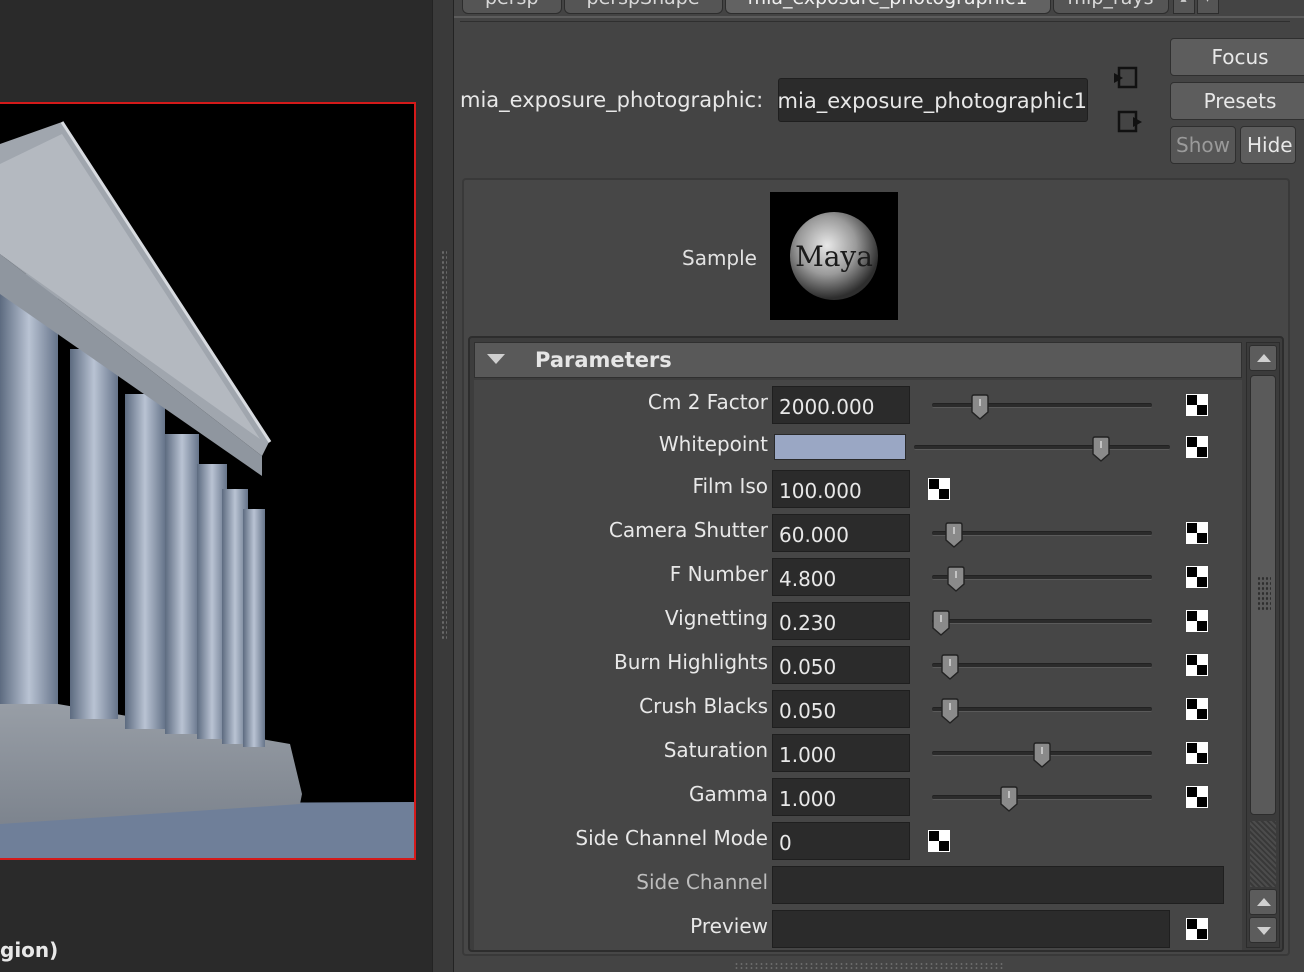 The height and width of the screenshot is (972, 1304). I want to click on focus-button: Focus, so click(1237, 57).